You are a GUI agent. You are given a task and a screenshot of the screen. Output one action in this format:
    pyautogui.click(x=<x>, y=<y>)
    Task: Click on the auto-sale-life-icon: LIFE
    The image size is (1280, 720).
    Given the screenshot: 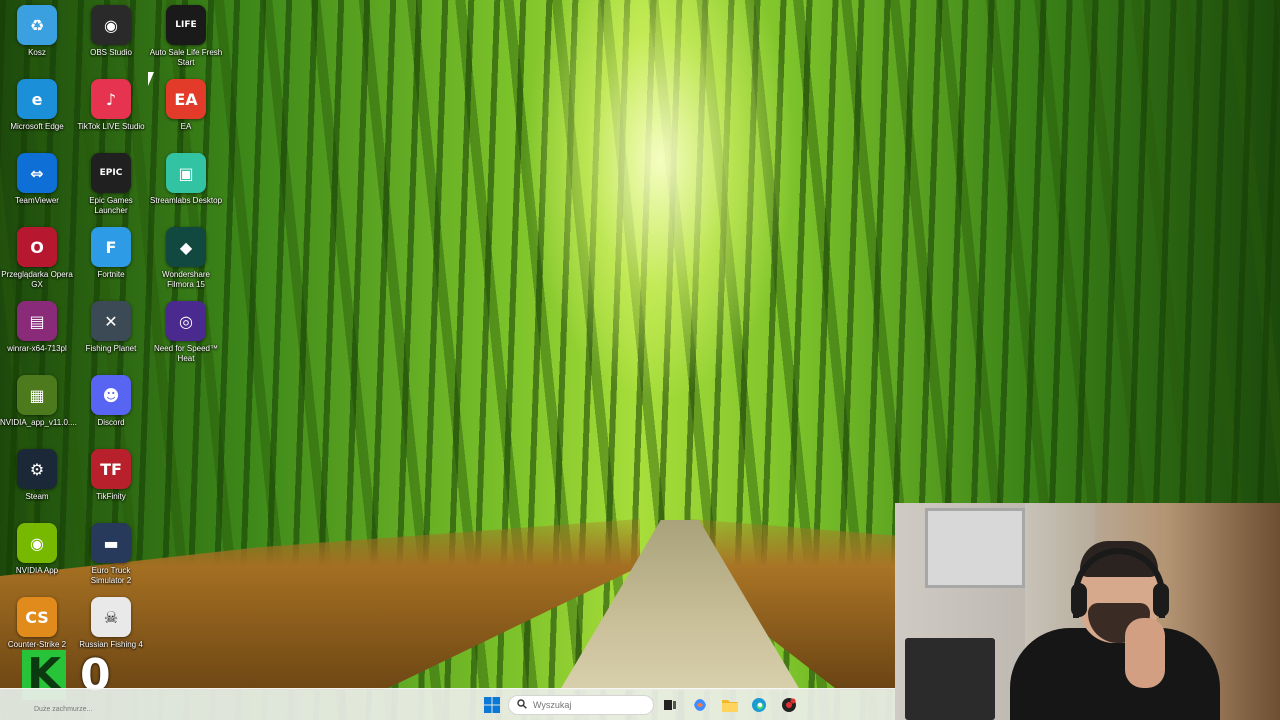 What is the action you would take?
    pyautogui.click(x=186, y=25)
    